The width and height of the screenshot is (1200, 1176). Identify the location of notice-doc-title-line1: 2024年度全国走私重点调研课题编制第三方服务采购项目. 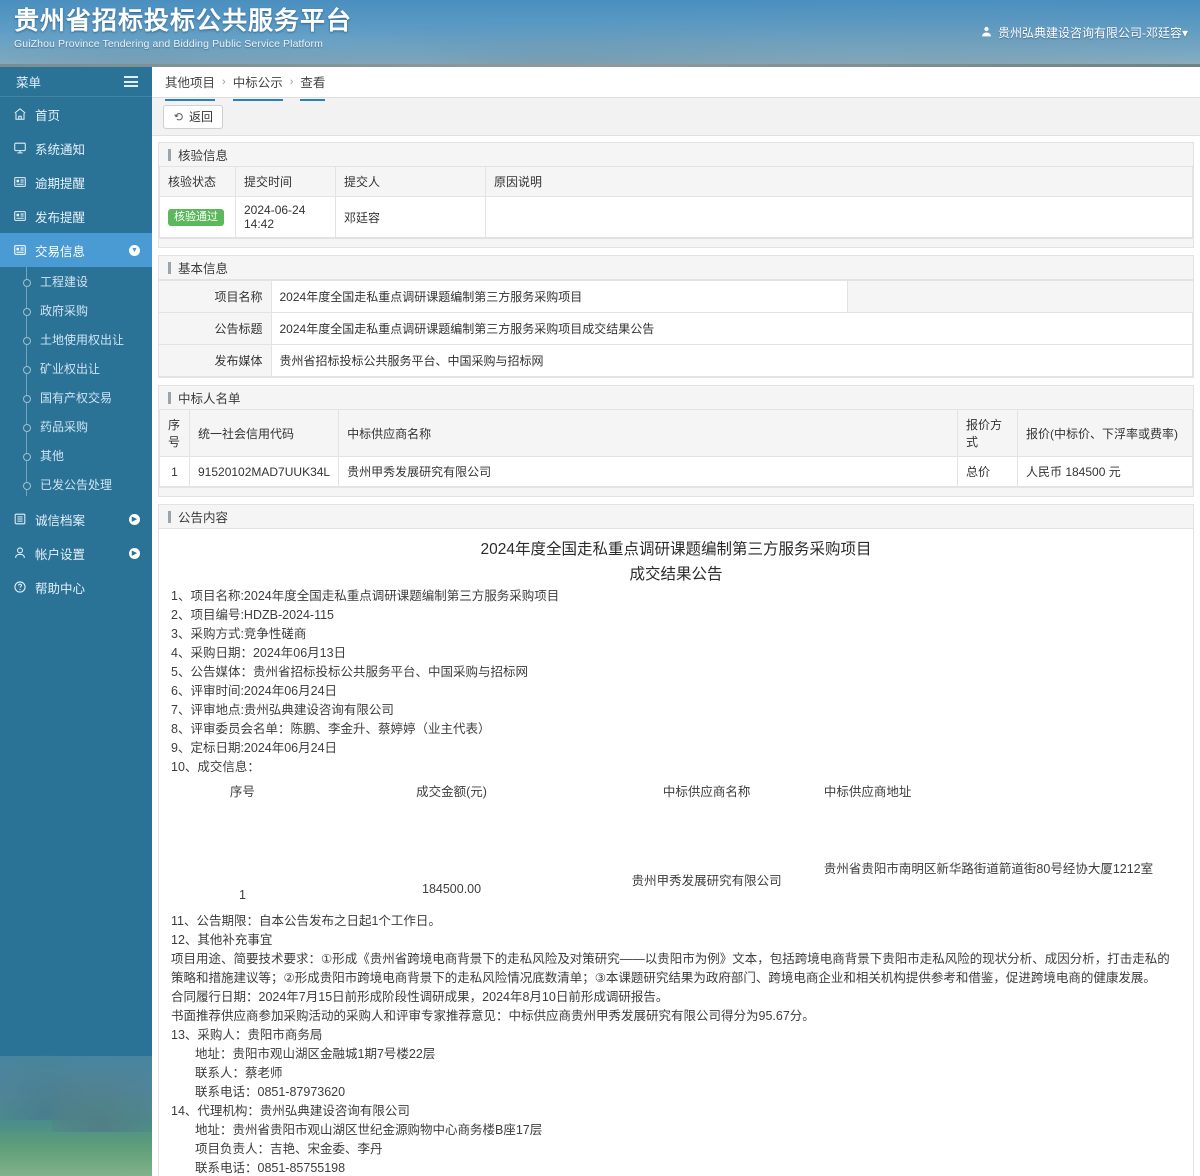
(676, 549).